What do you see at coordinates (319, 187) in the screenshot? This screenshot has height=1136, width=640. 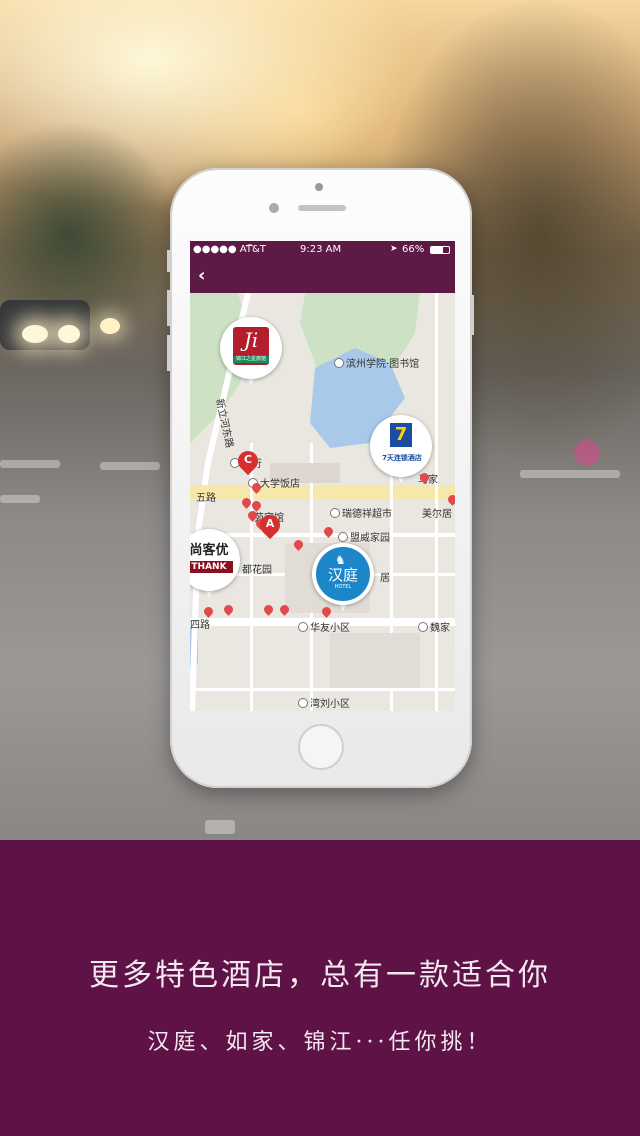 I see `camera-icon` at bounding box center [319, 187].